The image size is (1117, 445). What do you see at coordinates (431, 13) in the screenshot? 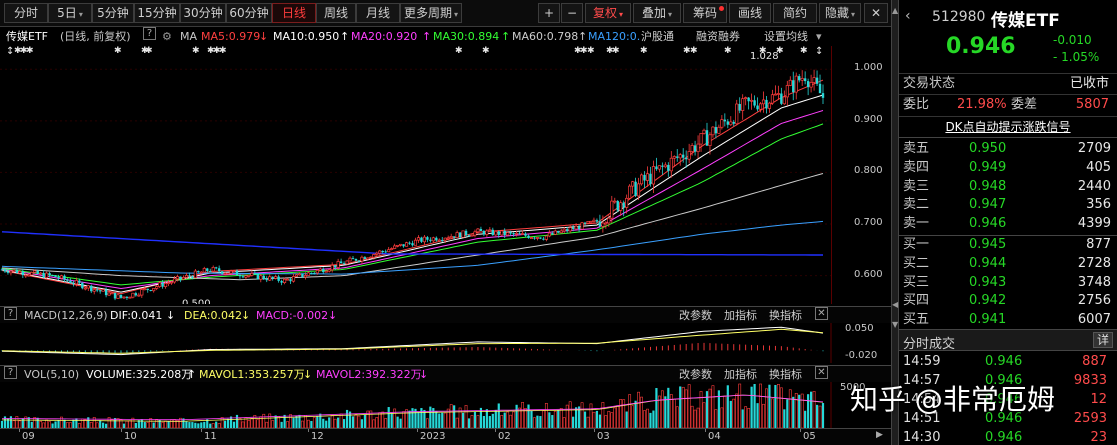
I see `period-9-button: 更多周期 ▾` at bounding box center [431, 13].